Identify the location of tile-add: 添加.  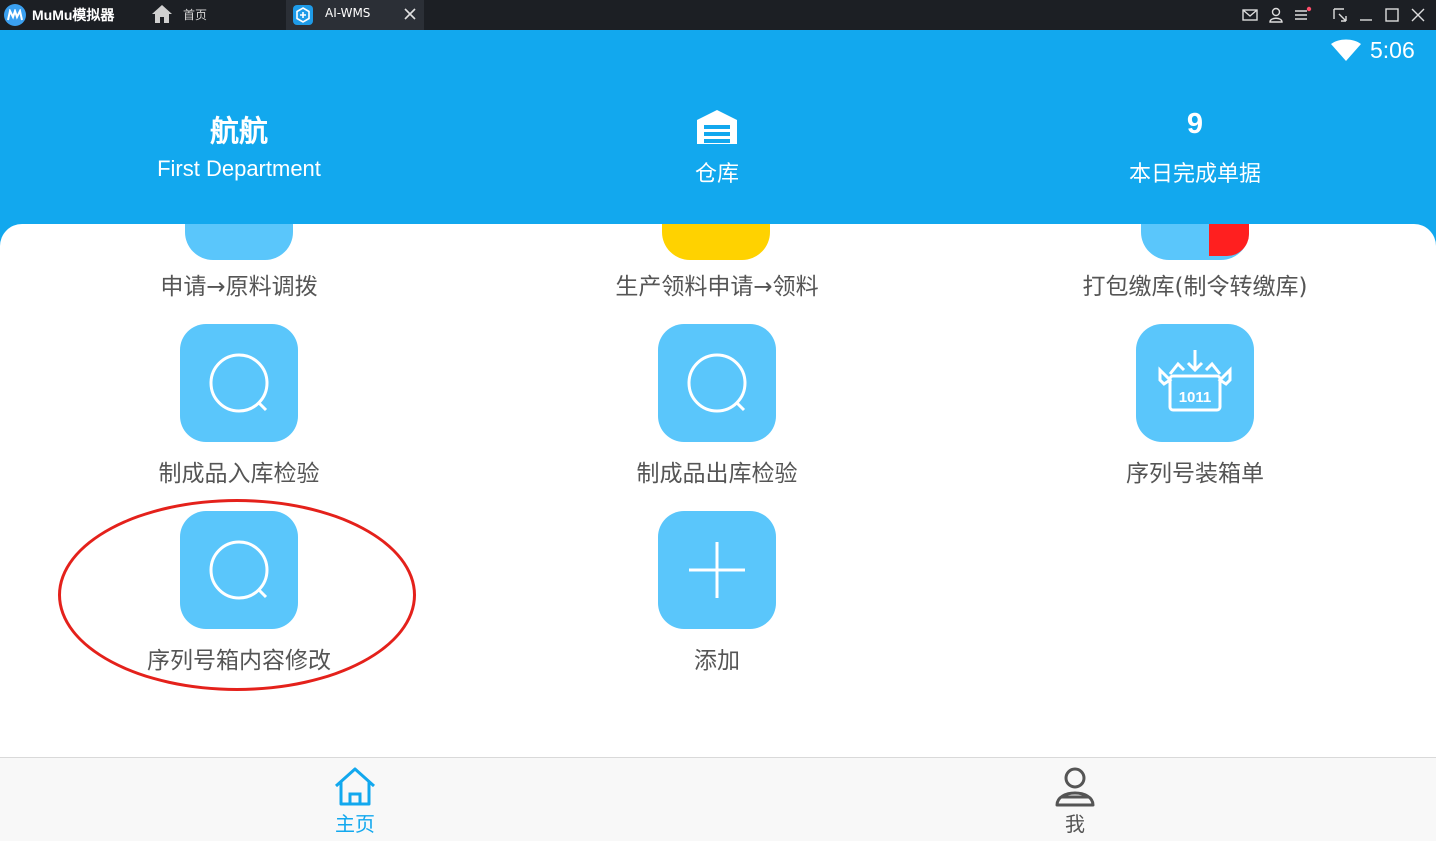
(717, 596).